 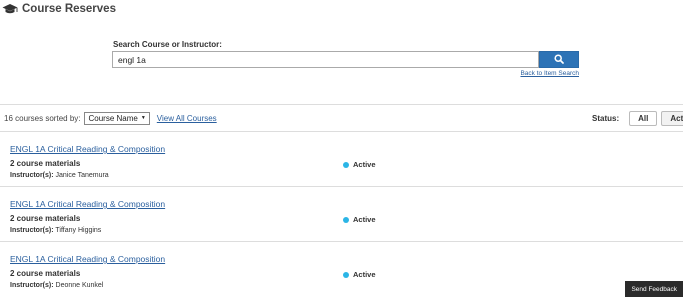 What do you see at coordinates (672, 118) in the screenshot?
I see `status-active-button: Active` at bounding box center [672, 118].